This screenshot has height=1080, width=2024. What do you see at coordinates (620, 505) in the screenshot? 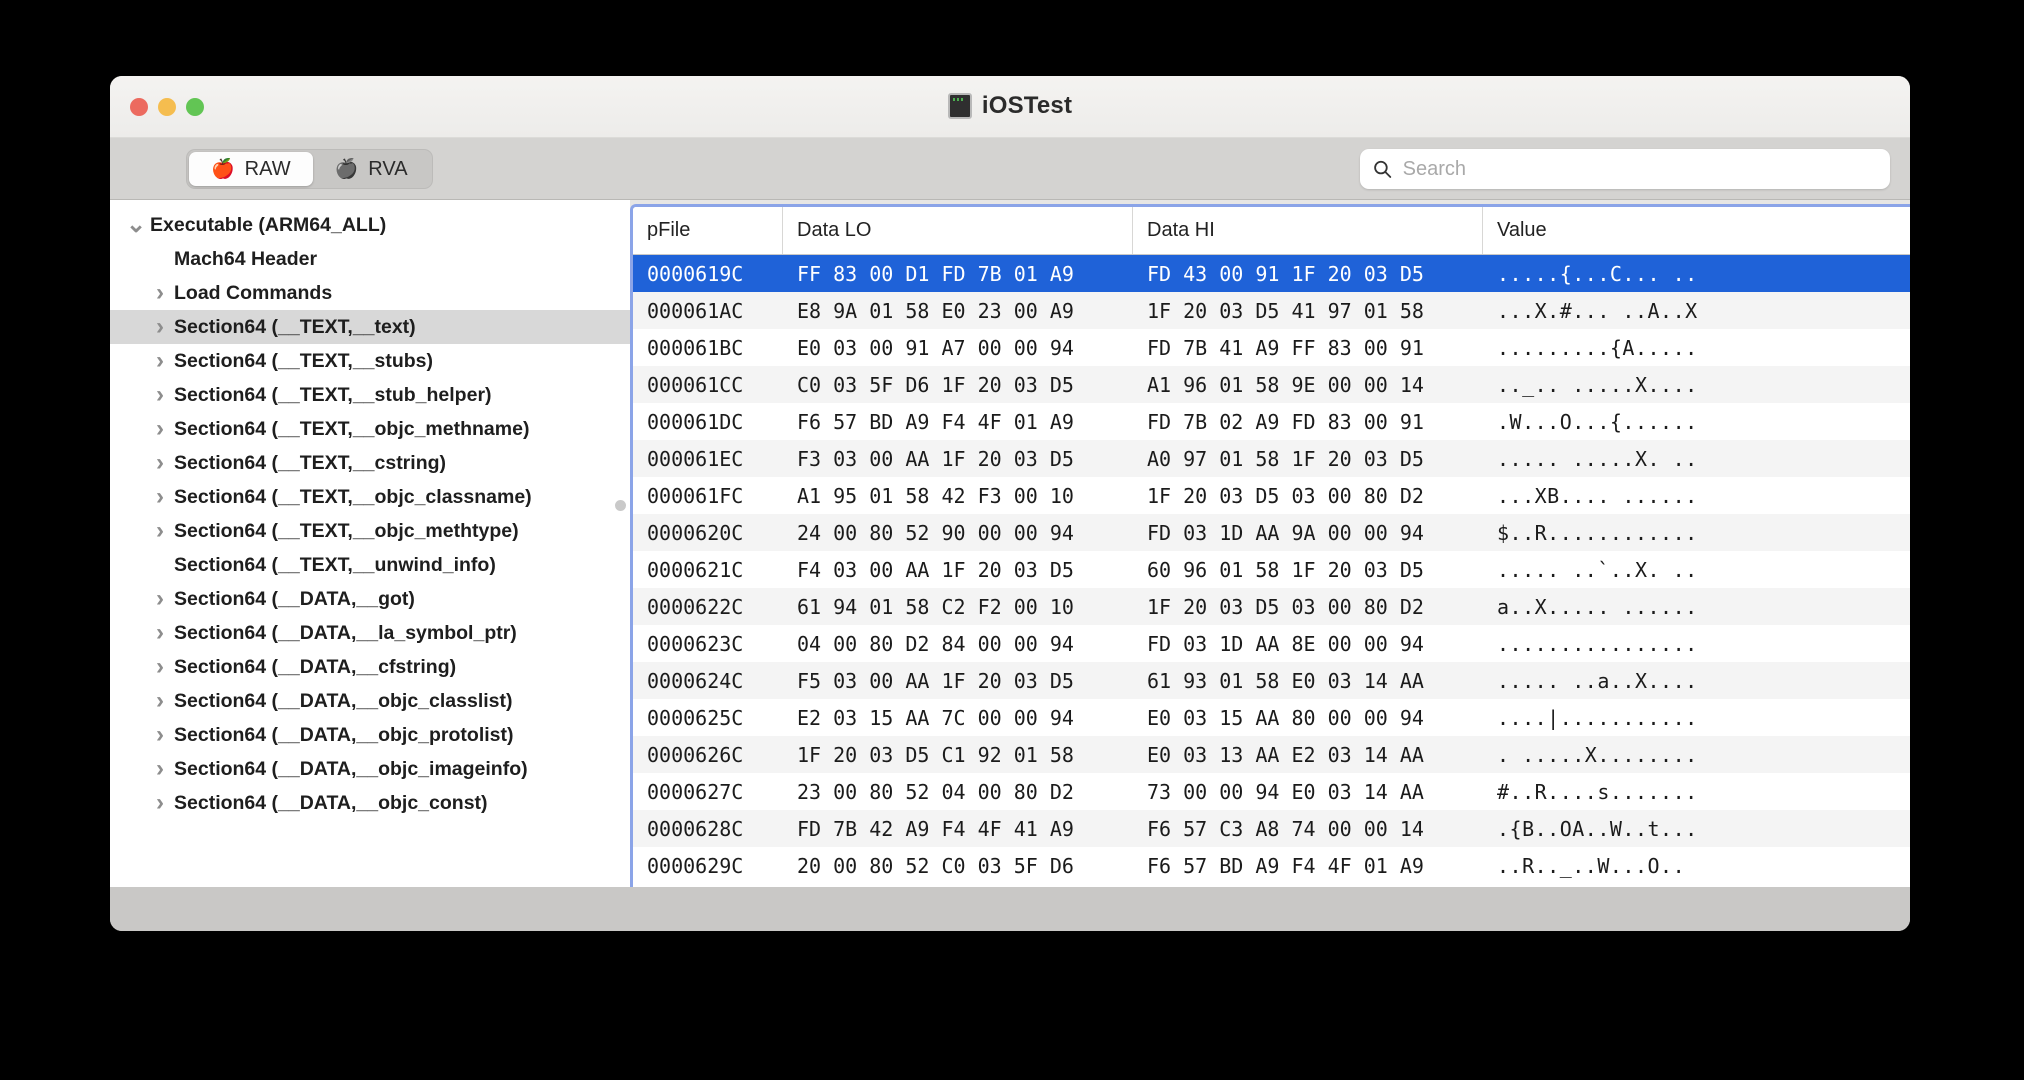
I see `sidebar-scrollbar-thumb` at bounding box center [620, 505].